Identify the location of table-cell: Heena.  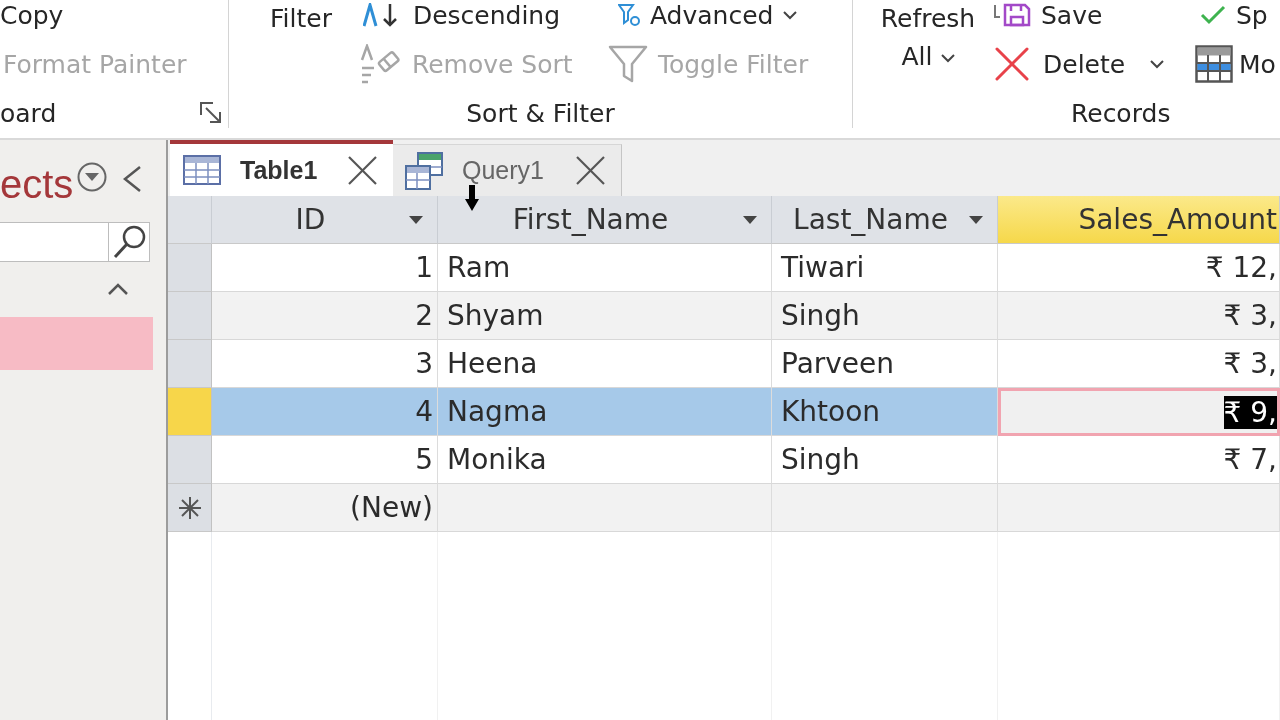
(605, 364).